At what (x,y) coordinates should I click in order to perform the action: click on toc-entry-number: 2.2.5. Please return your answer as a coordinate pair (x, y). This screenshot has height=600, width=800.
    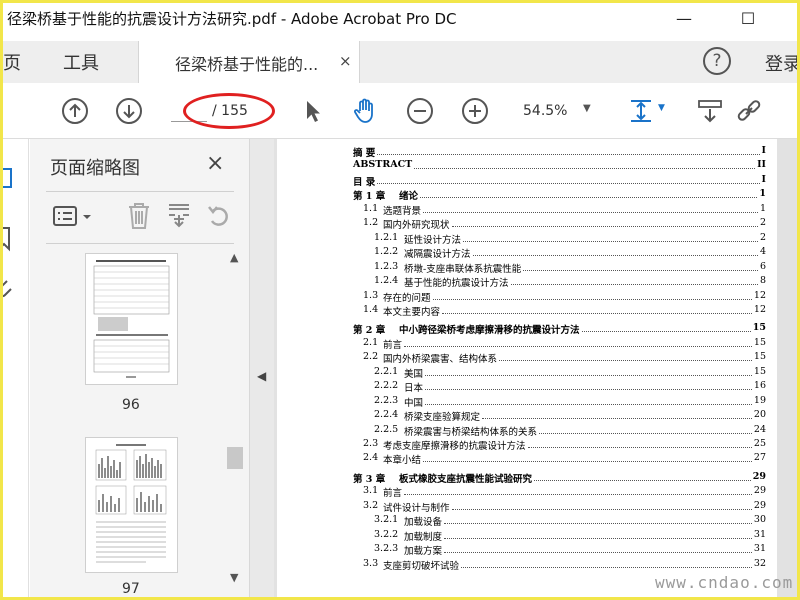
    Looking at the image, I should click on (386, 429).